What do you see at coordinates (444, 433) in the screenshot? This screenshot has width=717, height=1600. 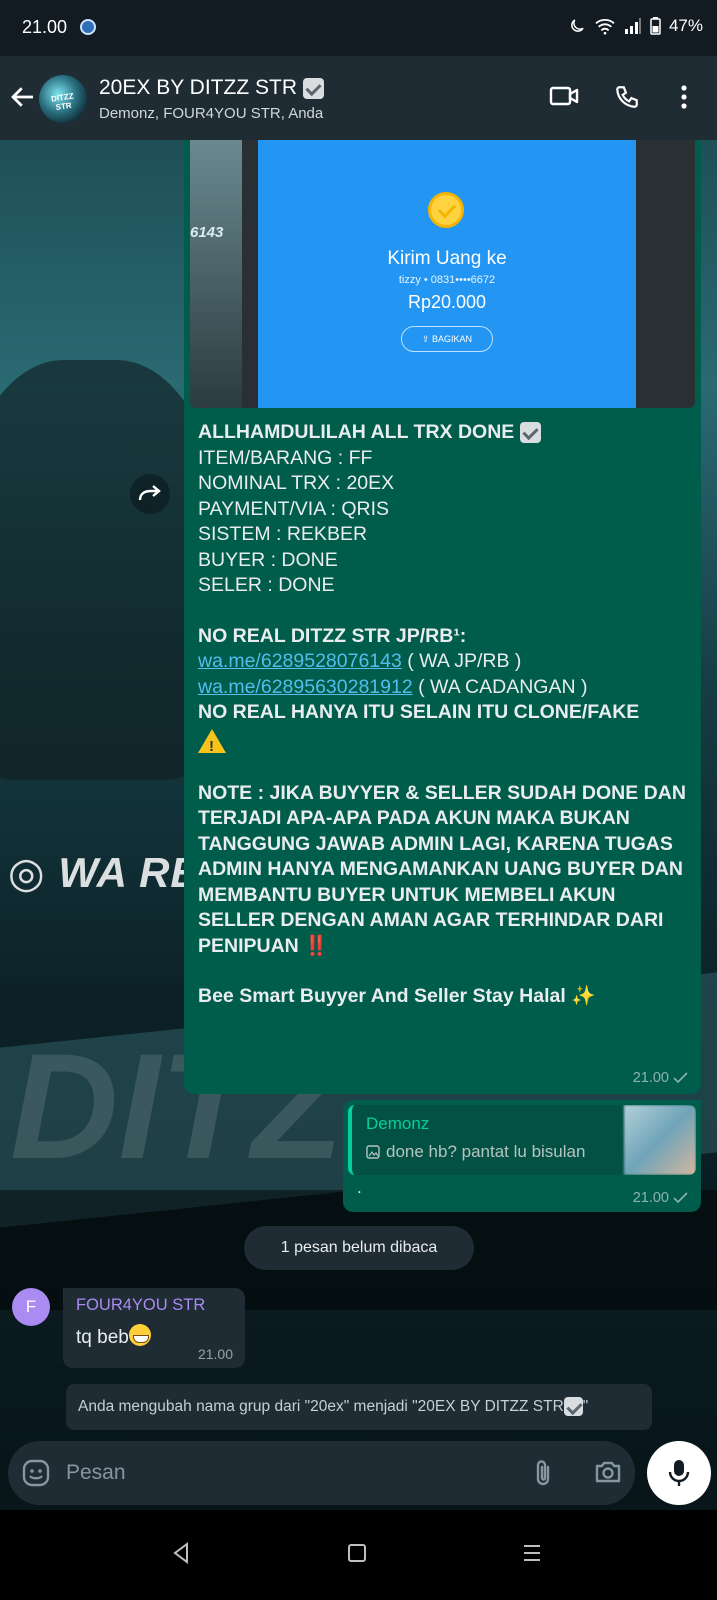 I see `message-headline: ALLHAMDULILAH ALL TRX DONE` at bounding box center [444, 433].